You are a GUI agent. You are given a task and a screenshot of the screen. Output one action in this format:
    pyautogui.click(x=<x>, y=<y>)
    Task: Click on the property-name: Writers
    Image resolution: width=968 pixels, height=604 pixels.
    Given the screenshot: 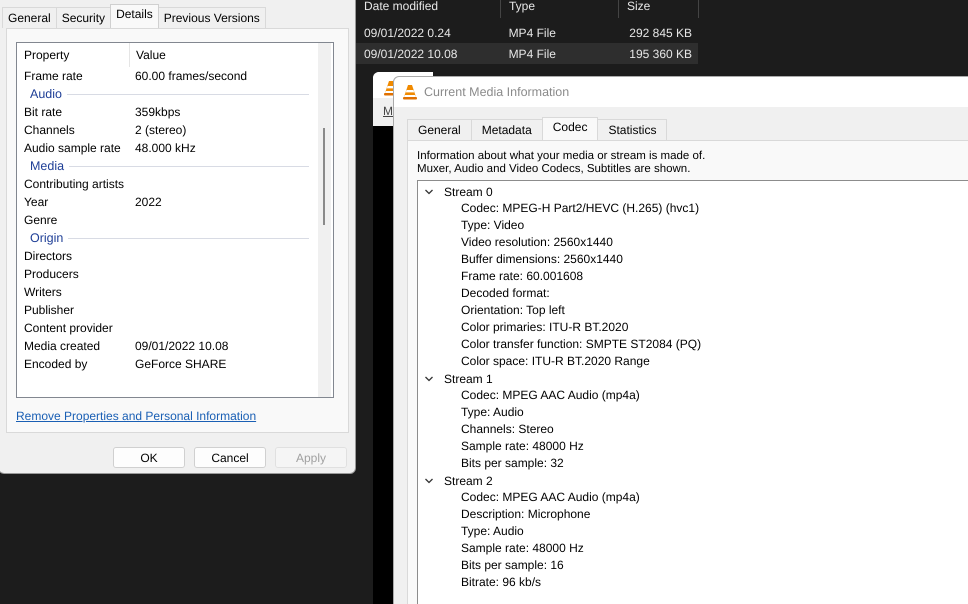 What is the action you would take?
    pyautogui.click(x=43, y=292)
    